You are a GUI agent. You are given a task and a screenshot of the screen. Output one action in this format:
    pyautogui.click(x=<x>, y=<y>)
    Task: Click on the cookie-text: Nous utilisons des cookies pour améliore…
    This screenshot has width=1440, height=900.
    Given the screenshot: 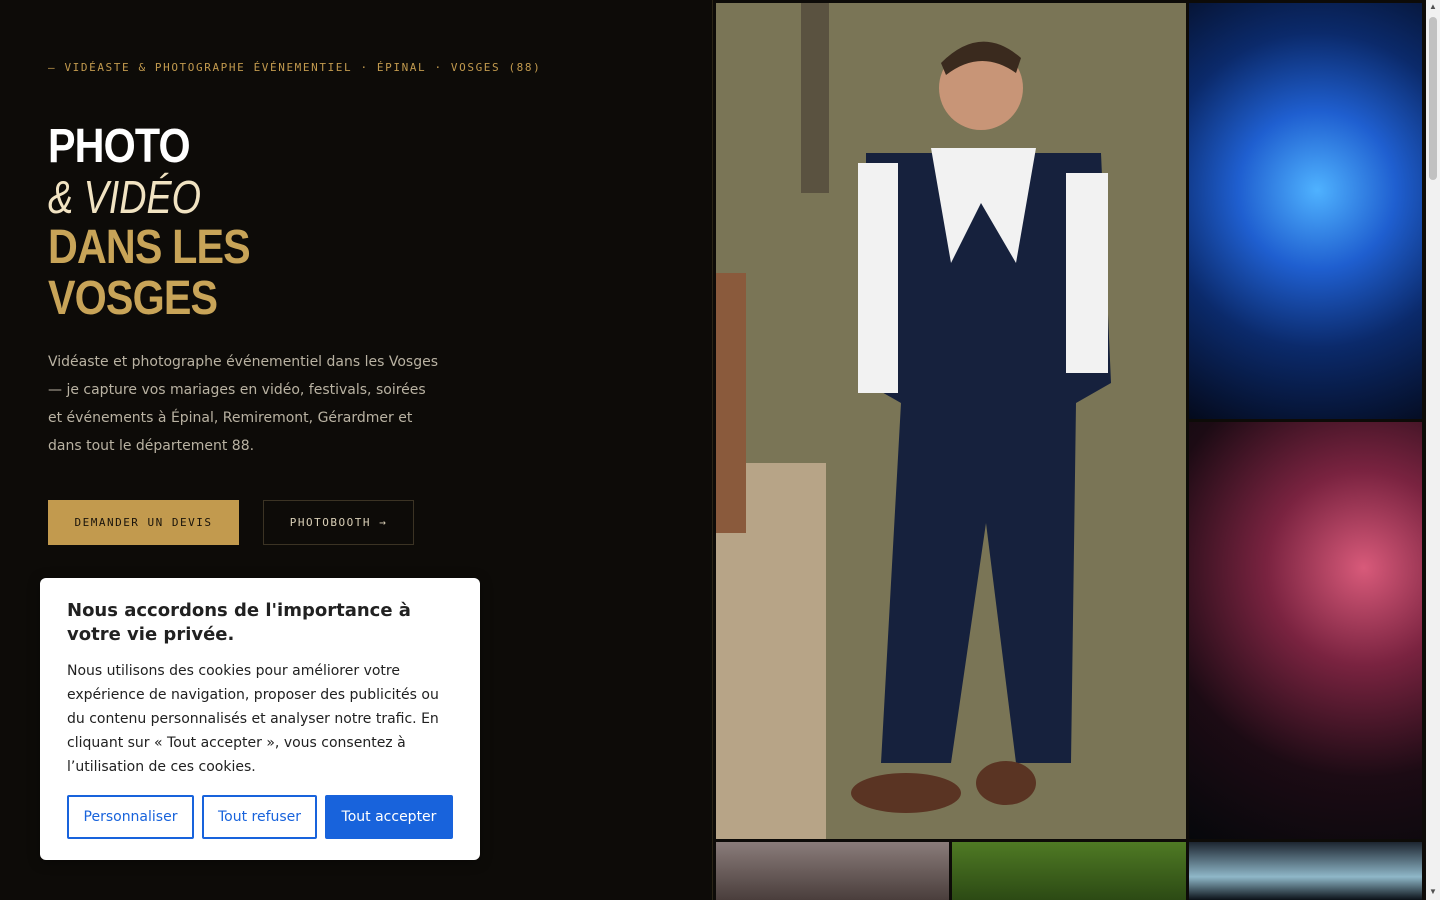 What is the action you would take?
    pyautogui.click(x=253, y=719)
    